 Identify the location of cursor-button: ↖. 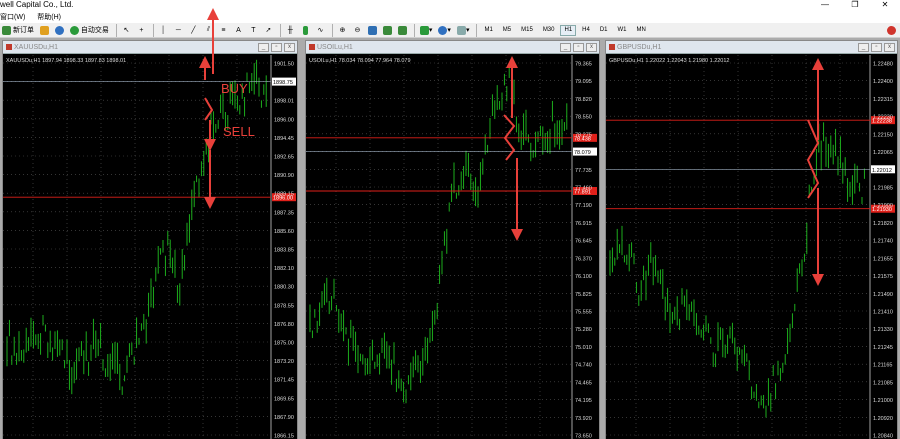
(126, 30).